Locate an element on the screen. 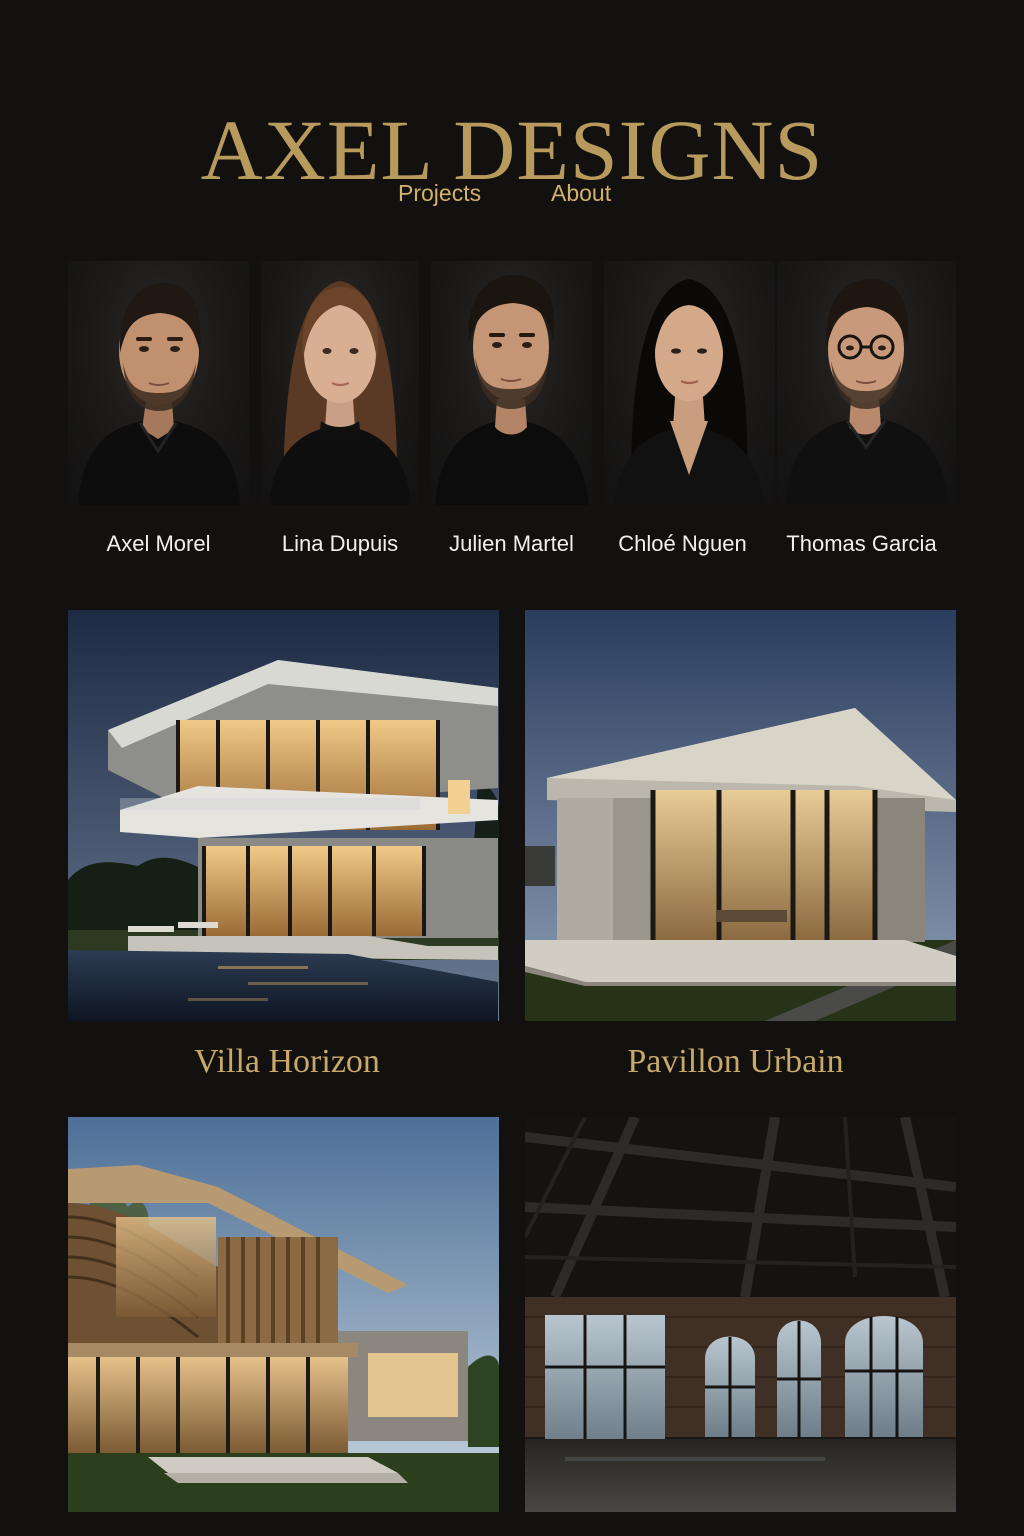 The width and height of the screenshot is (1024, 1536). project-image-curved-facade is located at coordinates (283, 1314).